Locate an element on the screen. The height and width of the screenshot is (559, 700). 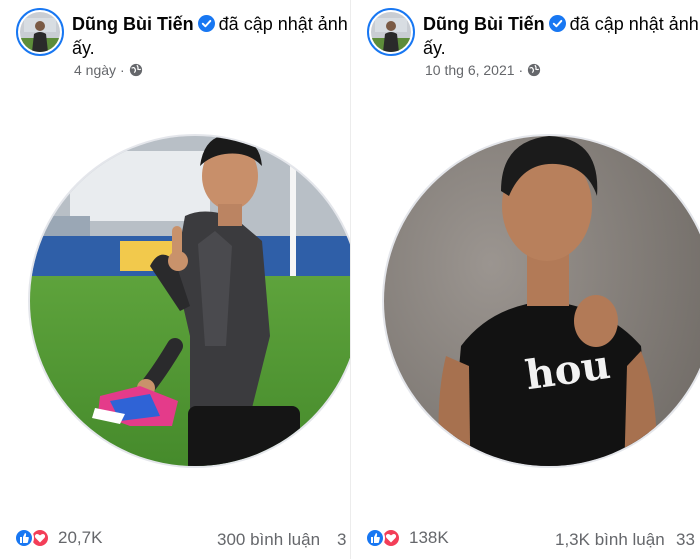
post-meta: 10 thg 6, 2021 · is located at coordinates (483, 70).